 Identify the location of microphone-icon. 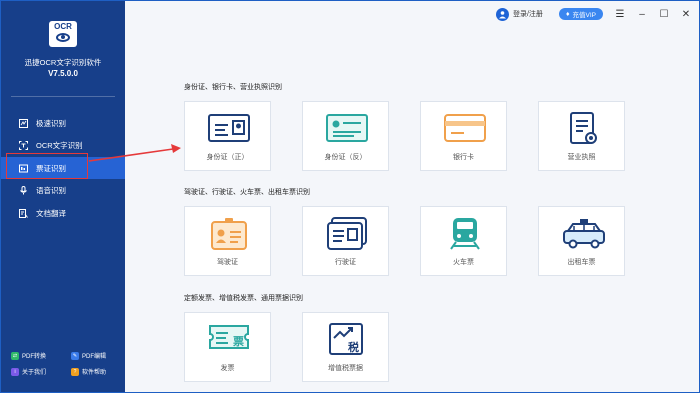
(23, 190).